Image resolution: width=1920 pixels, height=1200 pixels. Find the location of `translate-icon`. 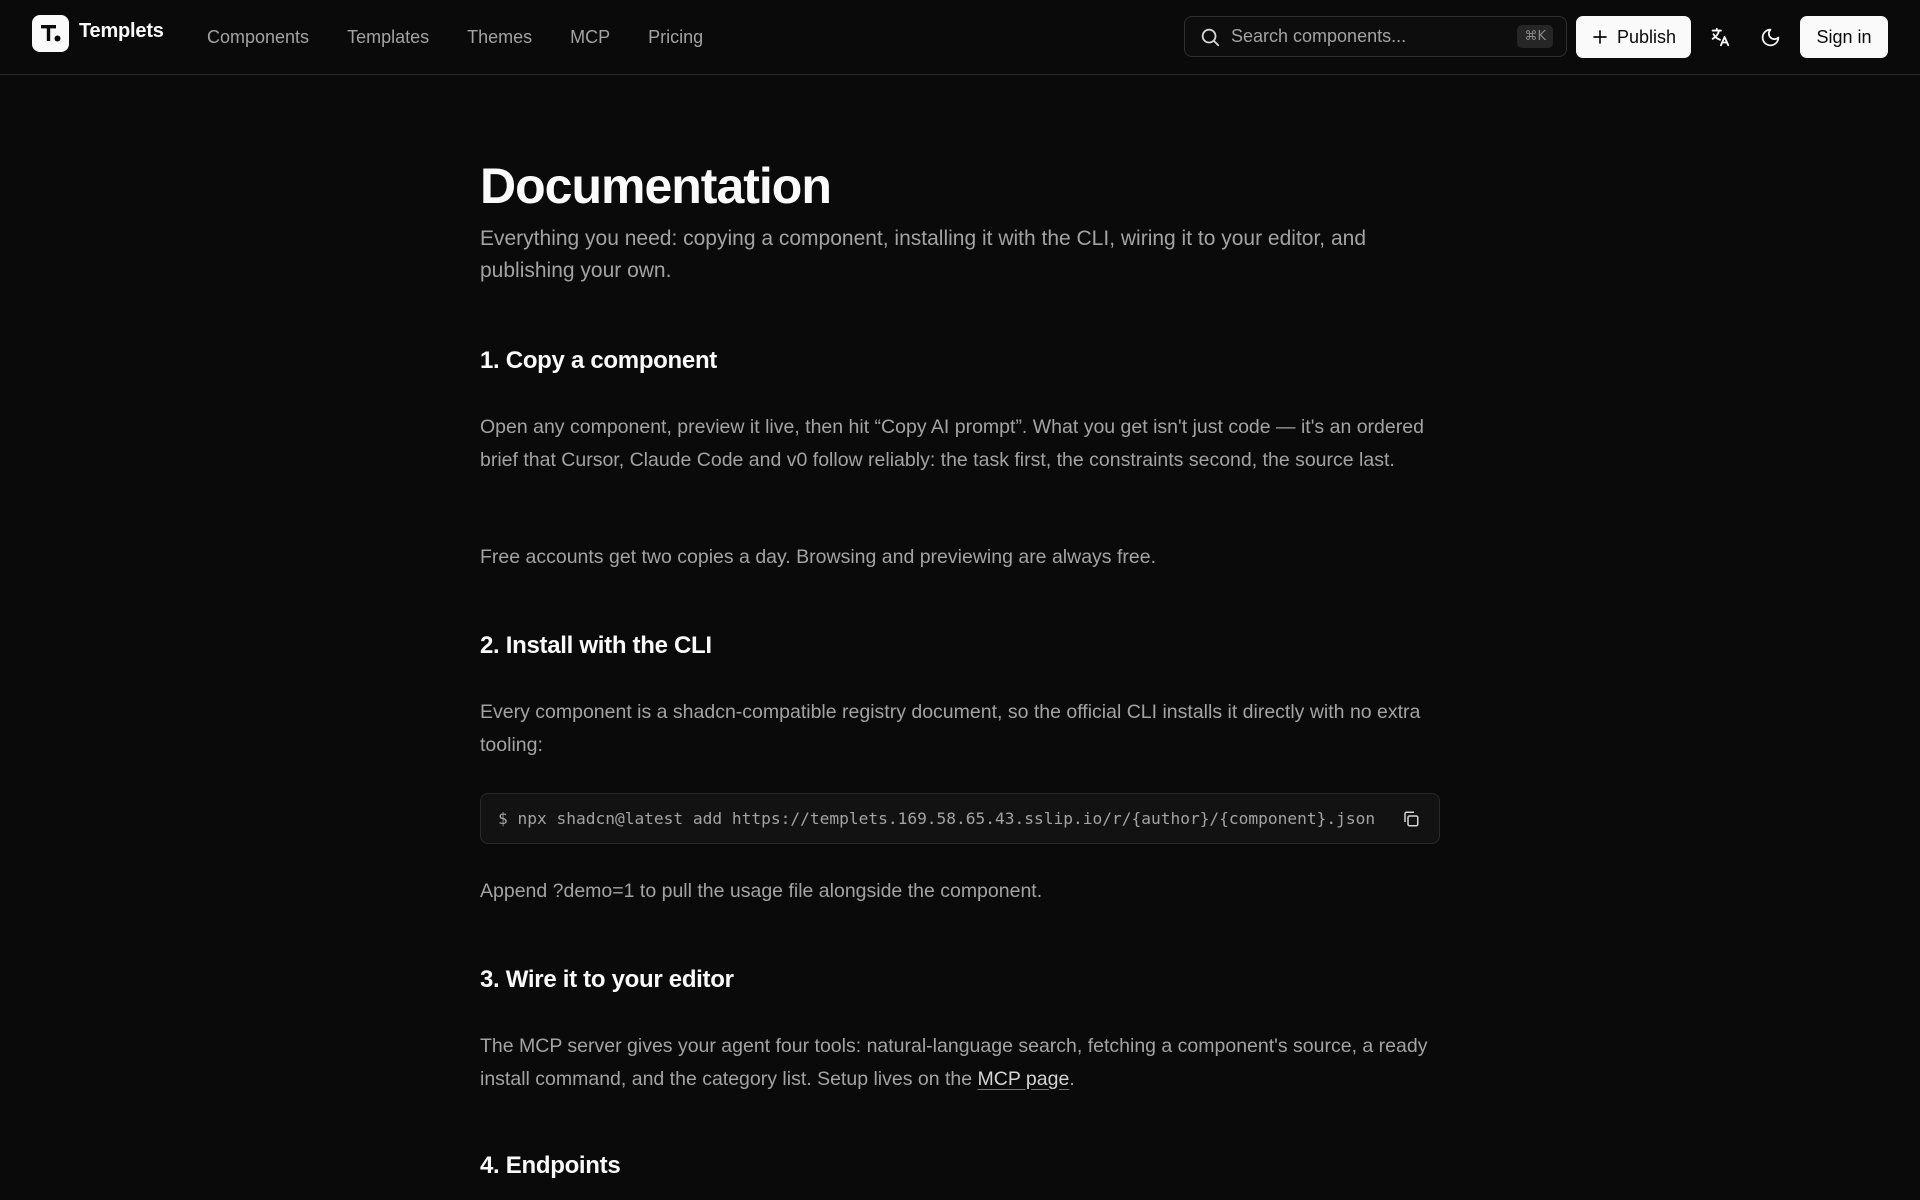

translate-icon is located at coordinates (1720, 37).